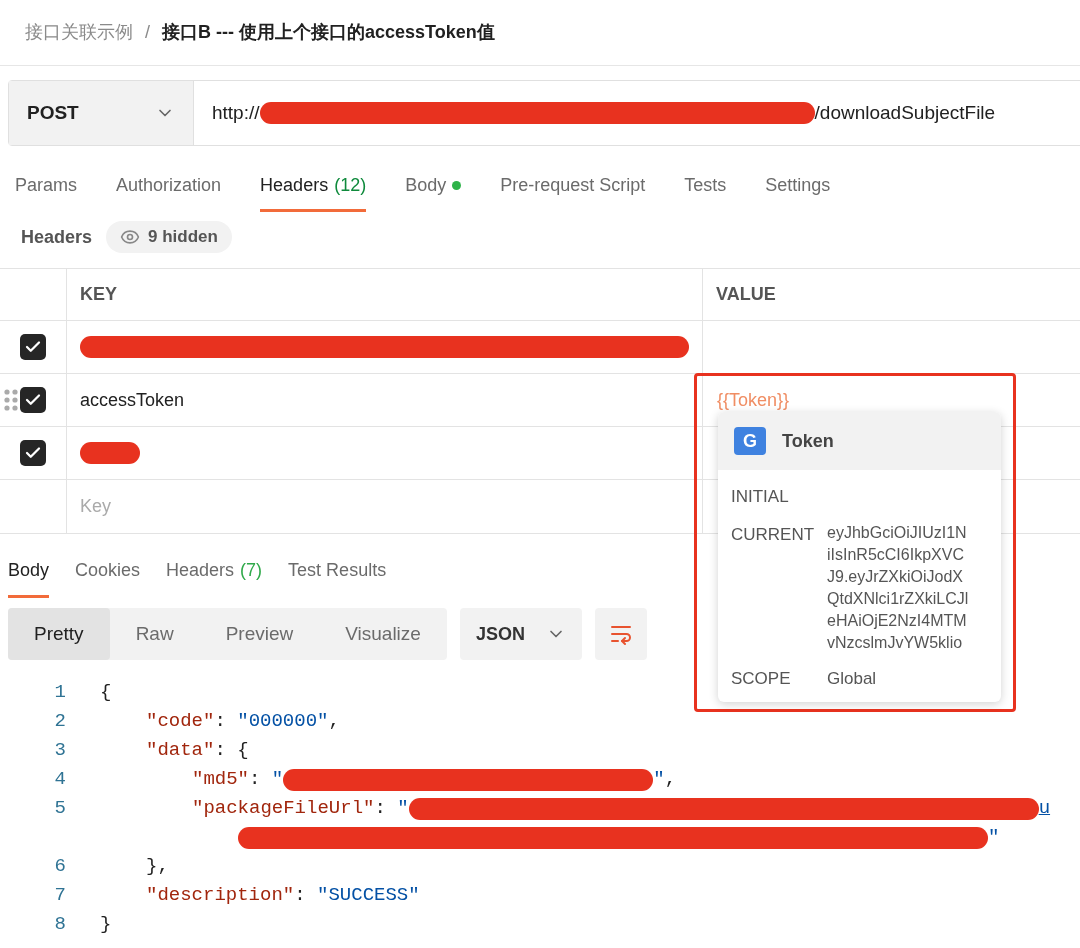 This screenshot has width=1080, height=948. I want to click on code-token: {, so click(106, 693).